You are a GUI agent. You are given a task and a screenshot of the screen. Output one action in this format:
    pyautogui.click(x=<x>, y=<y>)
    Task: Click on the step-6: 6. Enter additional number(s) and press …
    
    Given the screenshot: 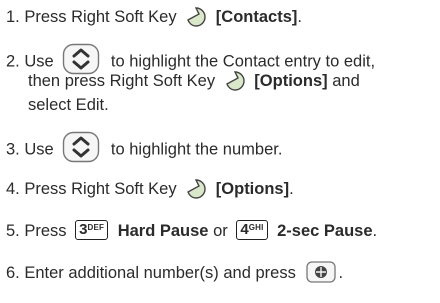 What is the action you would take?
    pyautogui.click(x=221, y=272)
    